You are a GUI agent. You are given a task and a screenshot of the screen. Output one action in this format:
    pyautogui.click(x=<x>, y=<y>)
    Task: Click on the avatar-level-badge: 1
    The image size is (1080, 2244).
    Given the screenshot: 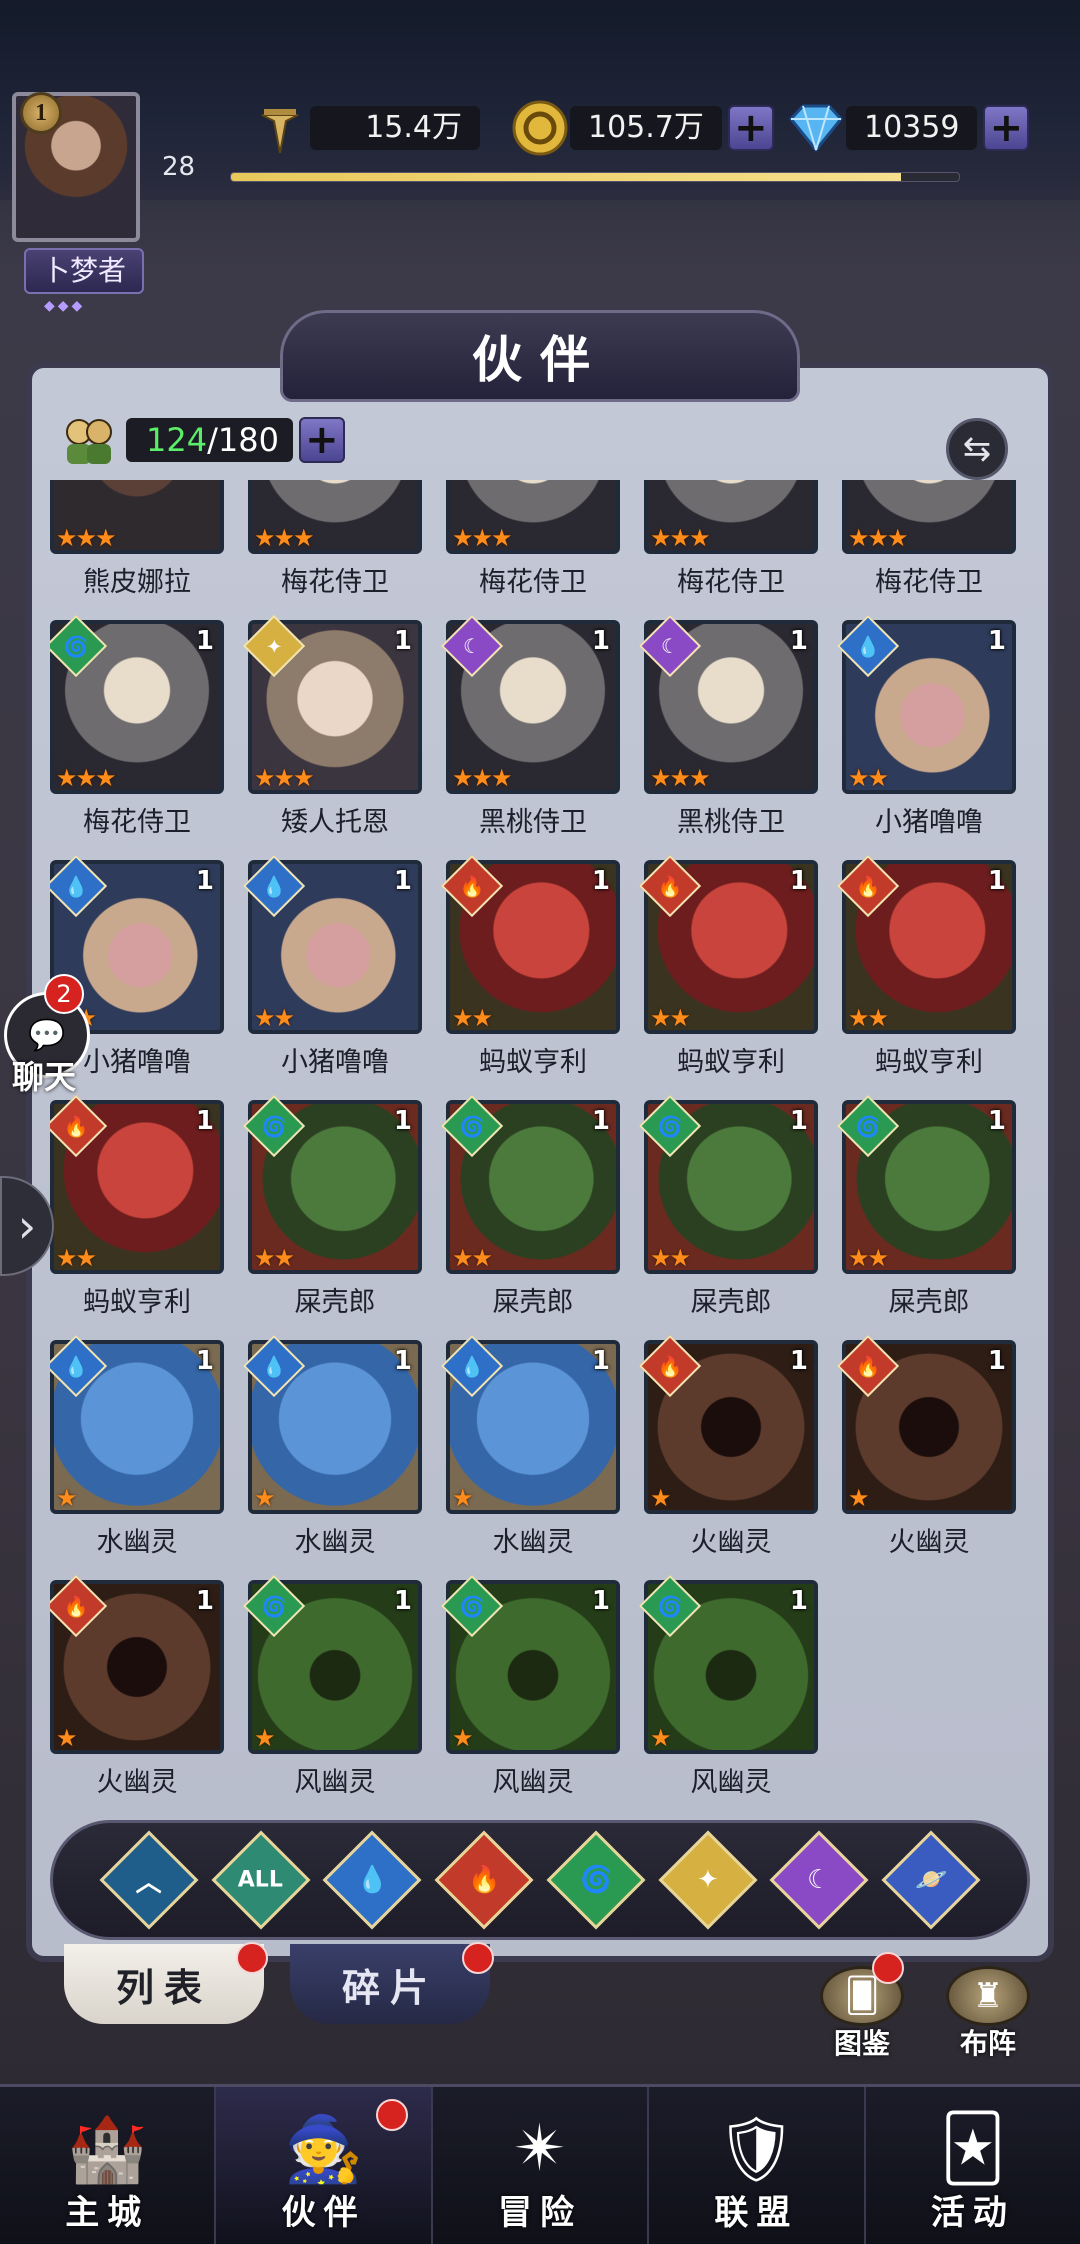 What is the action you would take?
    pyautogui.click(x=41, y=113)
    